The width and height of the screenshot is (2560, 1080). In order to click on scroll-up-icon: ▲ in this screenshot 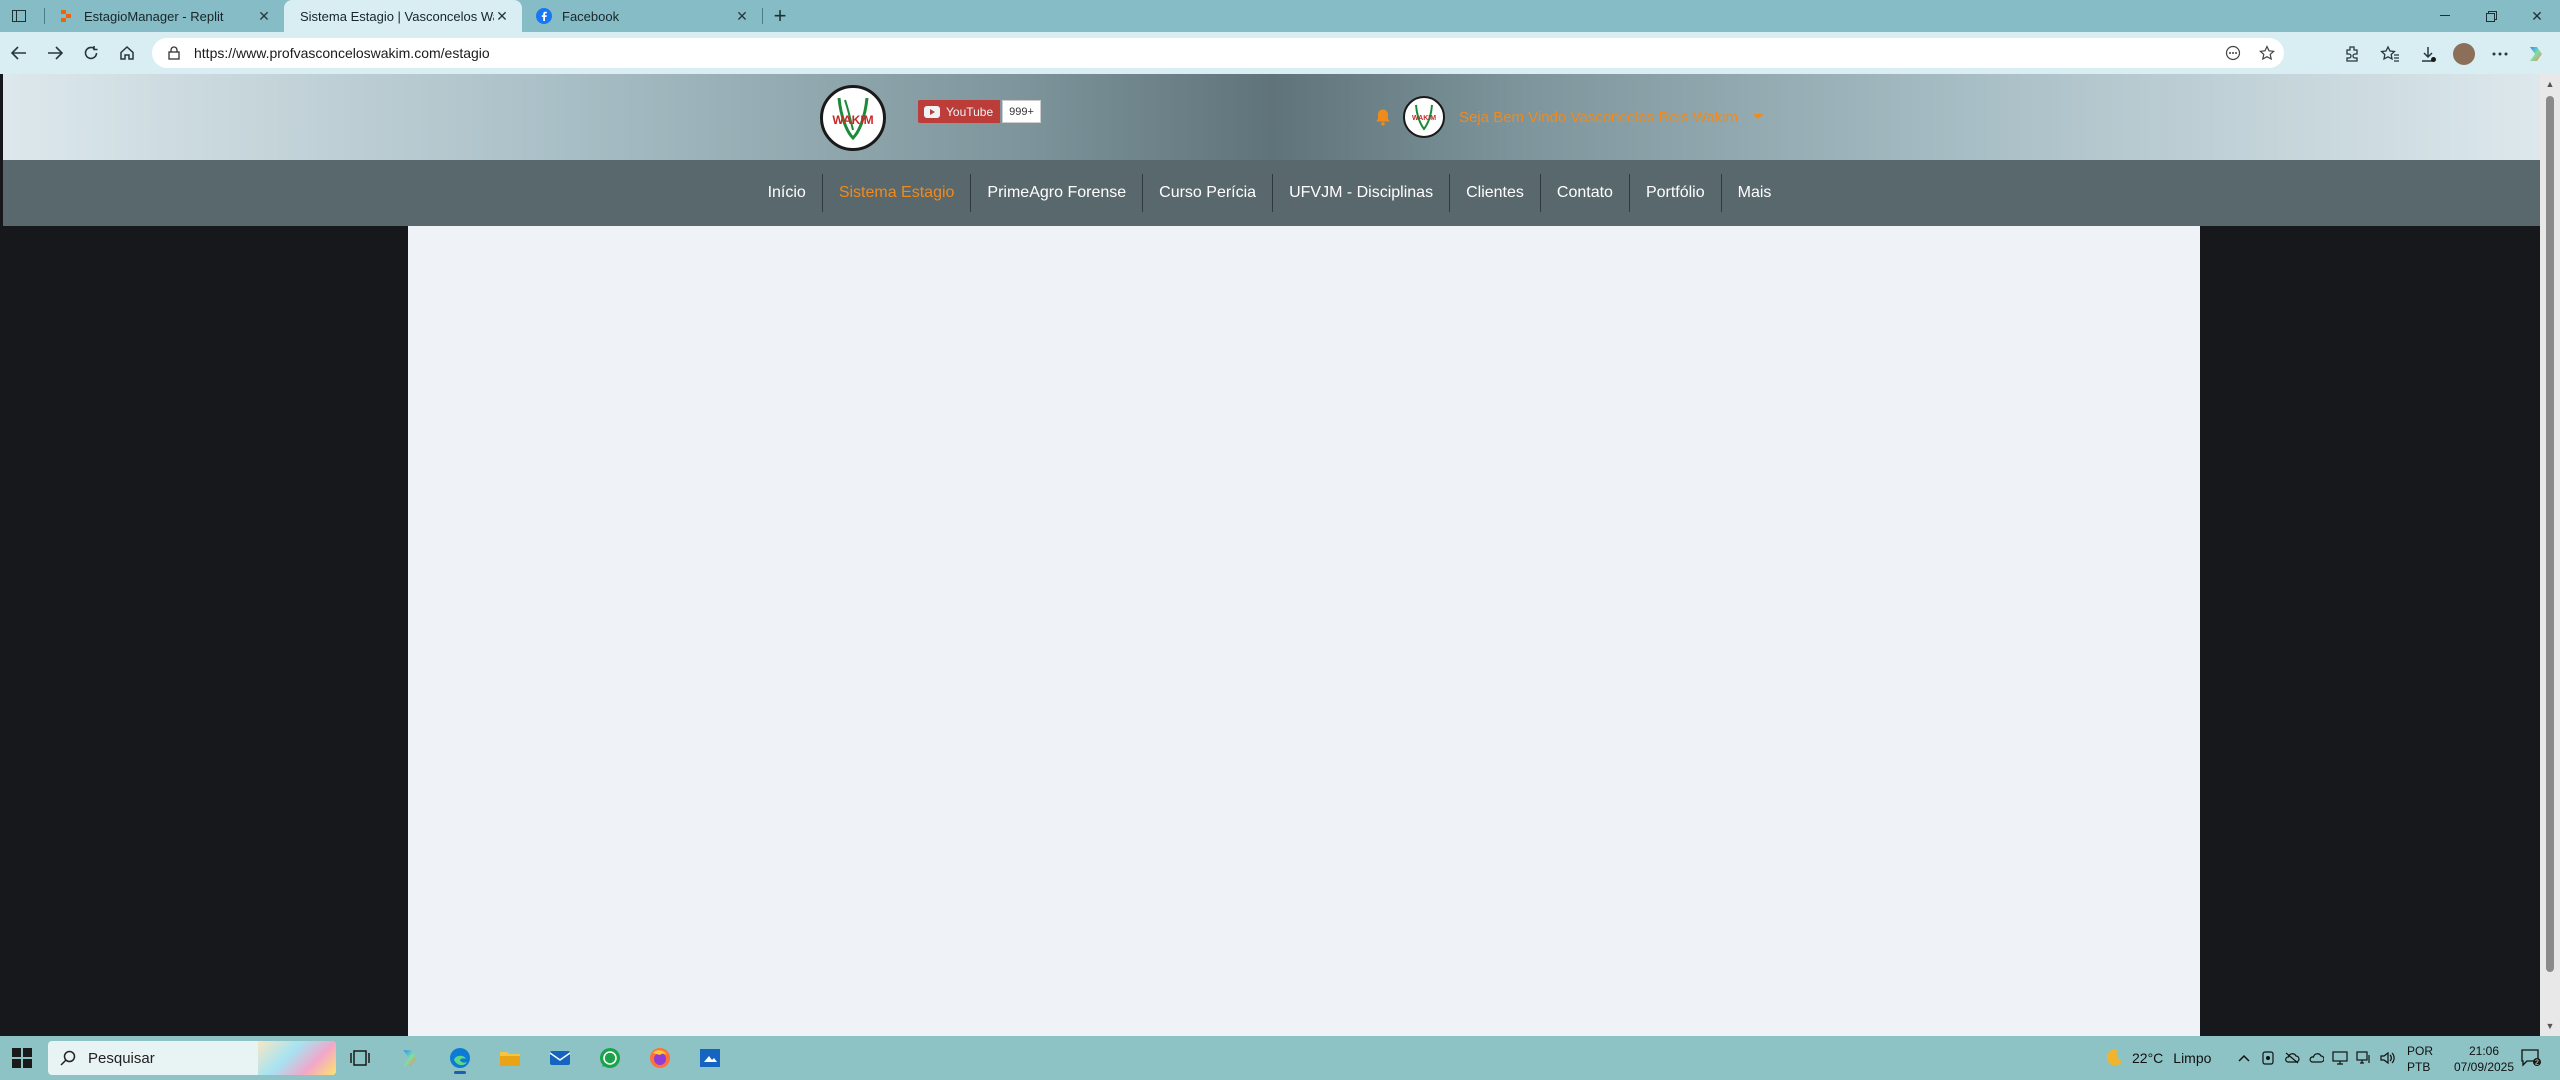, I will do `click(2550, 84)`.